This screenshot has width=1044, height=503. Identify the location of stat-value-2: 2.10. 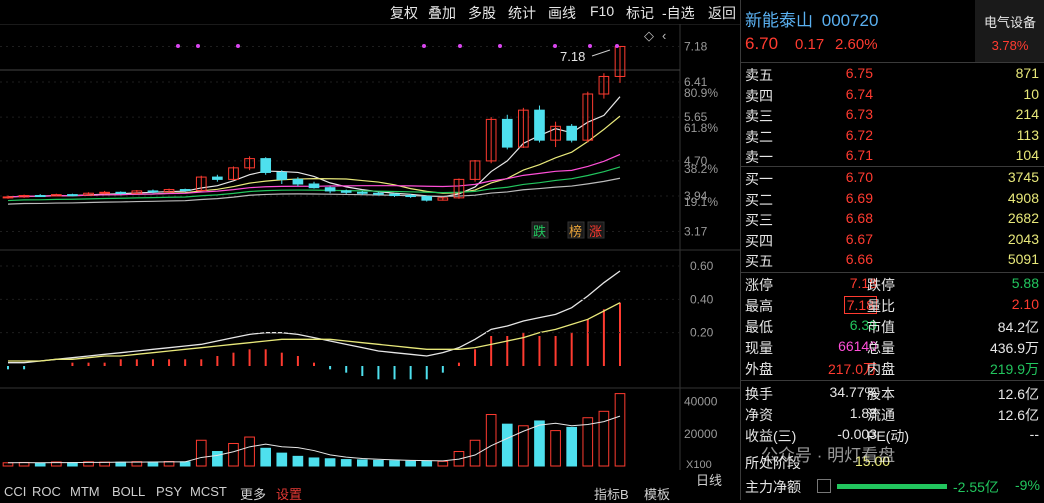
(1025, 304).